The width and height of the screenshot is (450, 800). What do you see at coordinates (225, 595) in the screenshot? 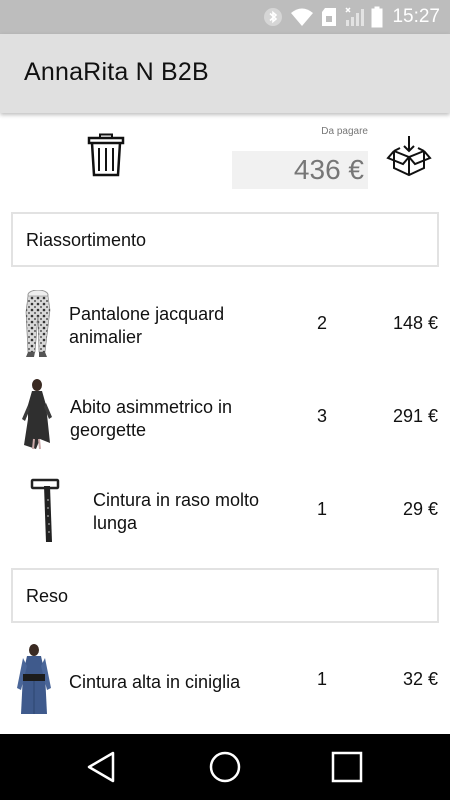
I see `section-header-return: Reso` at bounding box center [225, 595].